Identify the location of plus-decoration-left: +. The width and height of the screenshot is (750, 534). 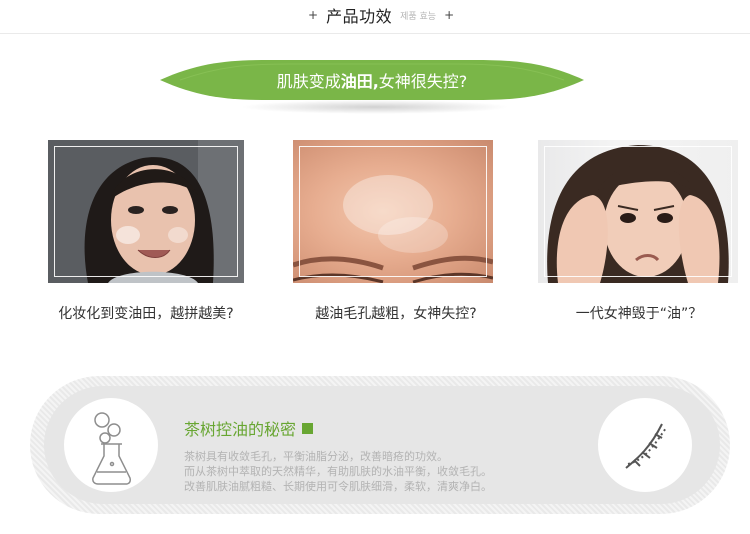
(313, 15).